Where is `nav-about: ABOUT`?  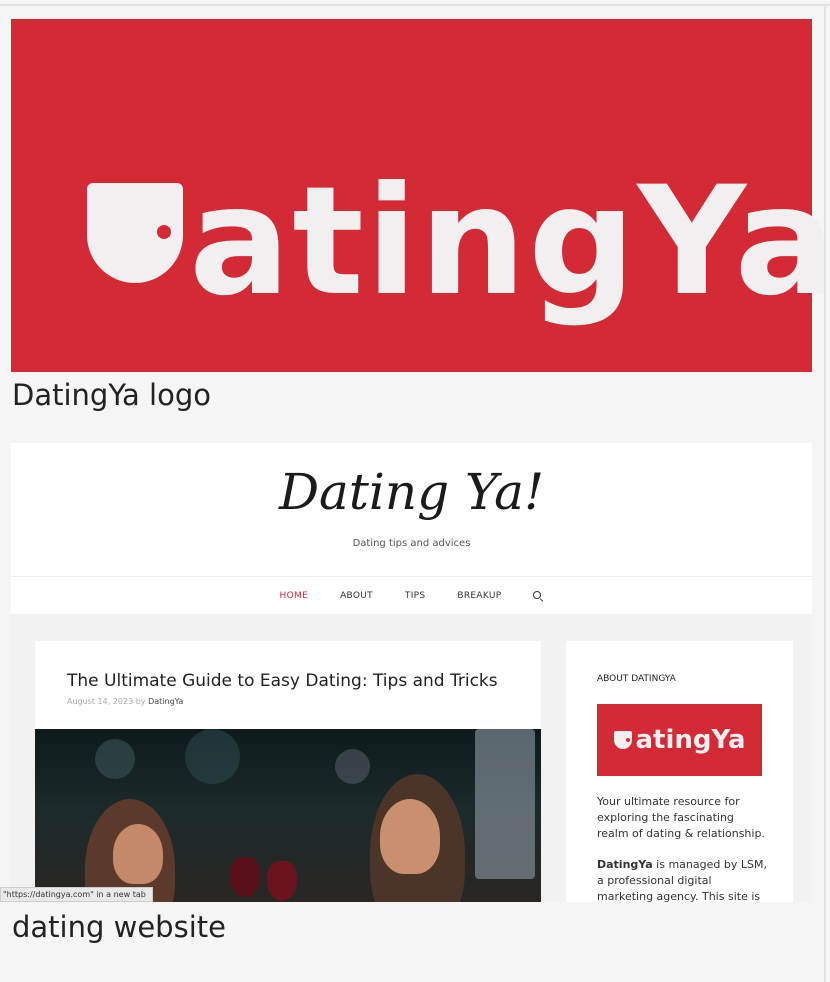
nav-about: ABOUT is located at coordinates (356, 596).